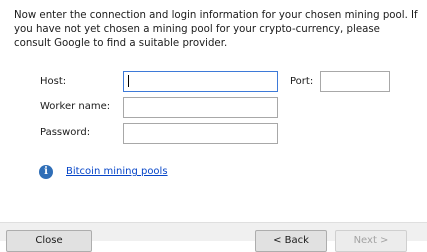 The height and width of the screenshot is (252, 427). Describe the element at coordinates (75, 106) in the screenshot. I see `worker-name-label: Worker name:` at that location.